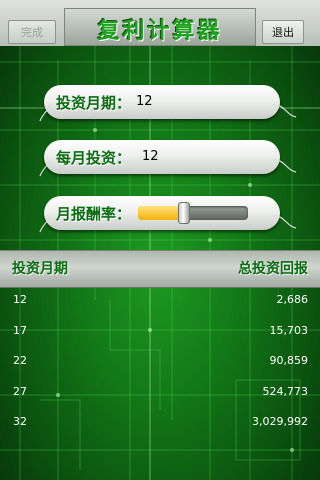 Image resolution: width=320 pixels, height=480 pixels. Describe the element at coordinates (280, 421) in the screenshot. I see `row-total-return: 3,029,992` at that location.